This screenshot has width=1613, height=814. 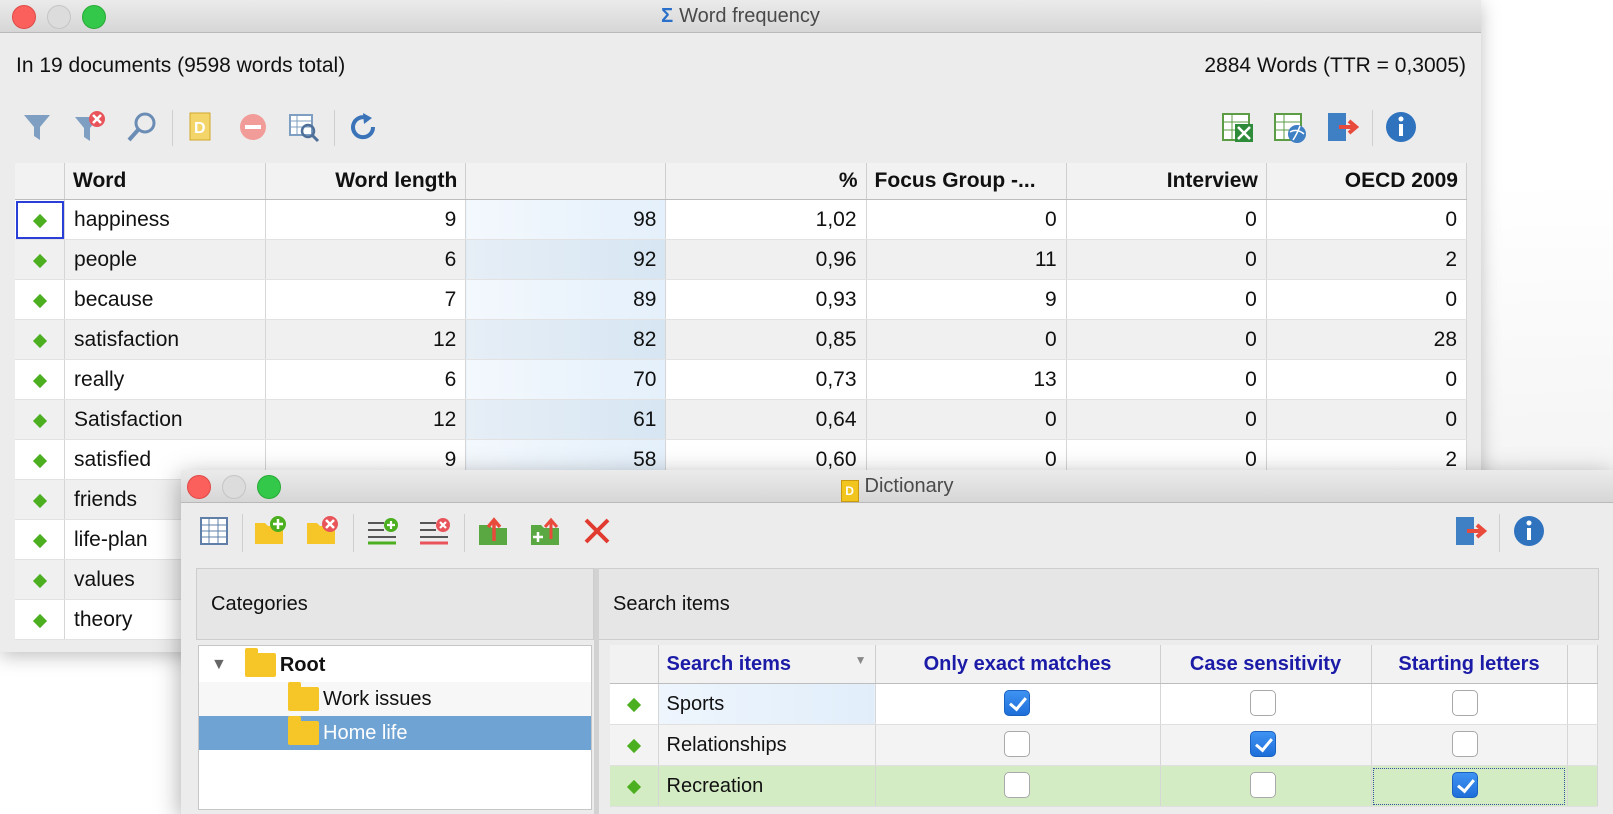 I want to click on table-row: because 7 89 0,93 9 0 0, so click(x=741, y=299).